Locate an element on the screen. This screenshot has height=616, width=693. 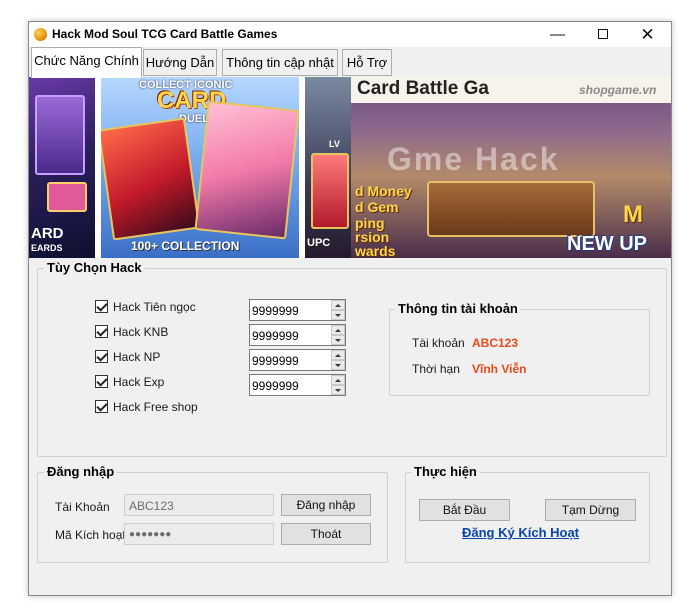
banner-panel-1: ARD EARDS is located at coordinates (62, 167).